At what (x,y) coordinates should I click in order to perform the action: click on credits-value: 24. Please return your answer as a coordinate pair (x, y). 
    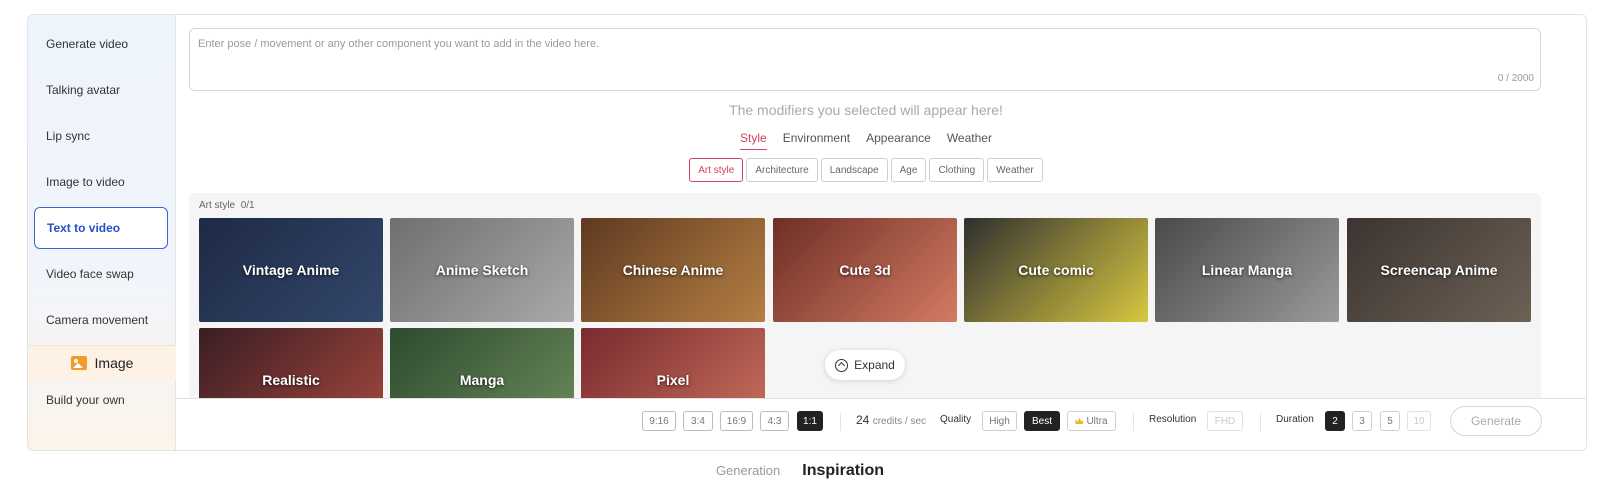
    Looking at the image, I should click on (863, 420).